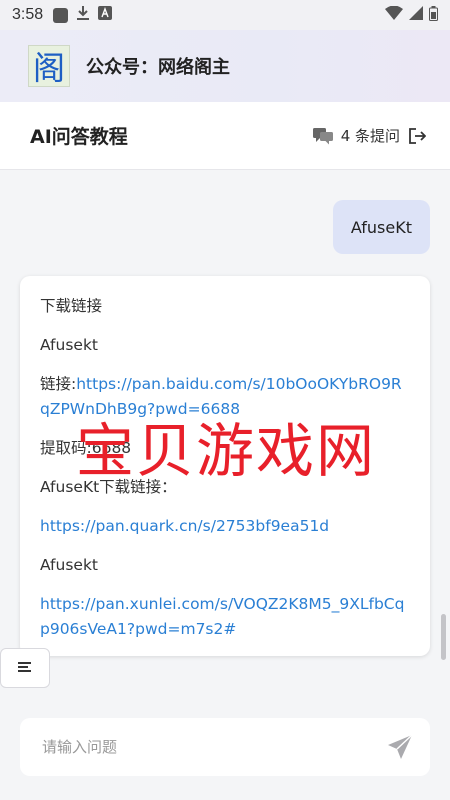  Describe the element at coordinates (417, 136) in the screenshot. I see `logout-icon` at that location.